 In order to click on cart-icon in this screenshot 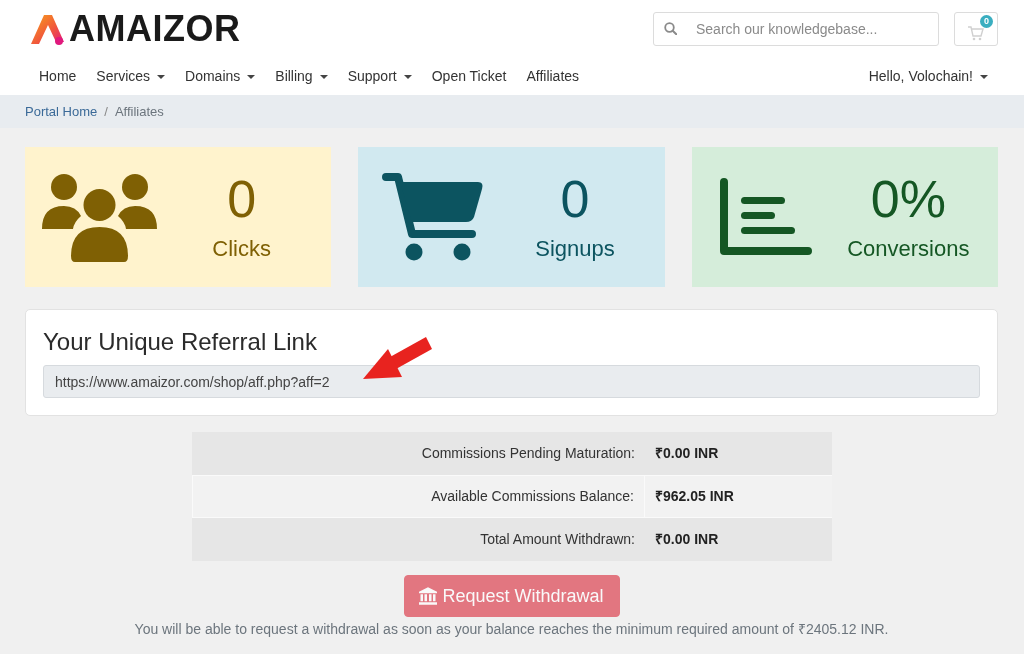, I will do `click(976, 33)`.